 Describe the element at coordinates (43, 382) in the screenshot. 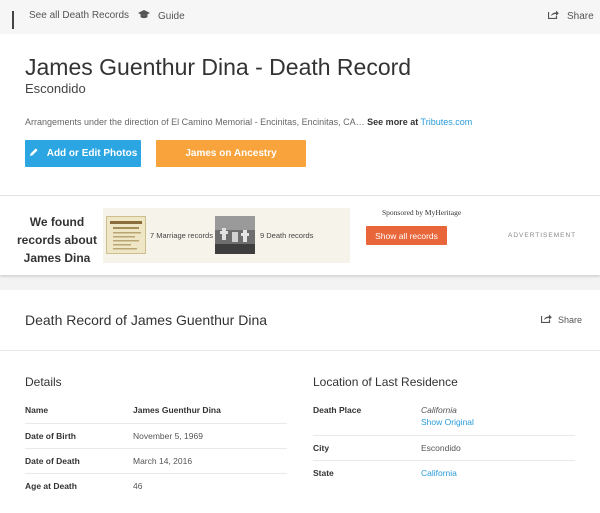

I see `details-heading: Details` at that location.